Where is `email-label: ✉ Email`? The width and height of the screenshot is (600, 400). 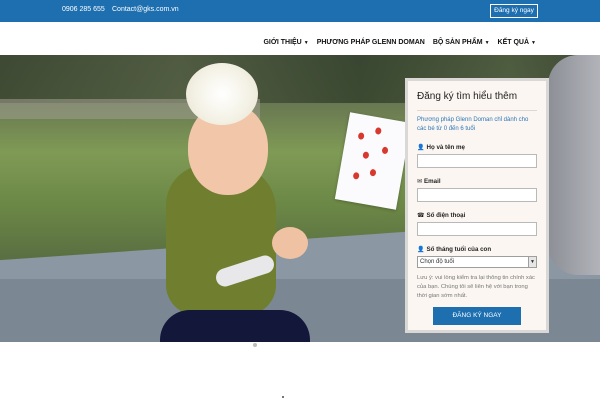 email-label: ✉ Email is located at coordinates (429, 181).